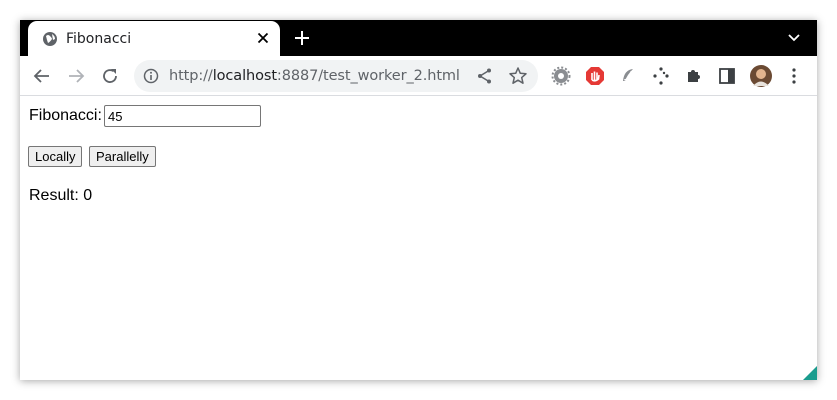 The image size is (837, 400). Describe the element at coordinates (65, 115) in the screenshot. I see `fibonacci-label: Fibonacci:` at that location.